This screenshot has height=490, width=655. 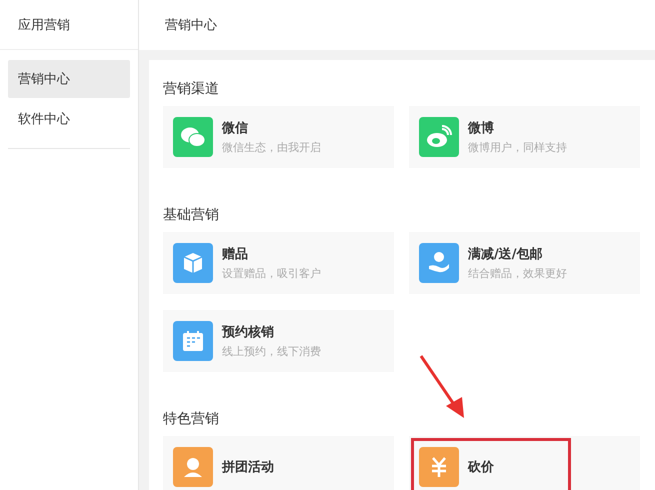 What do you see at coordinates (278, 463) in the screenshot?
I see `feature-card: 拼团活动` at bounding box center [278, 463].